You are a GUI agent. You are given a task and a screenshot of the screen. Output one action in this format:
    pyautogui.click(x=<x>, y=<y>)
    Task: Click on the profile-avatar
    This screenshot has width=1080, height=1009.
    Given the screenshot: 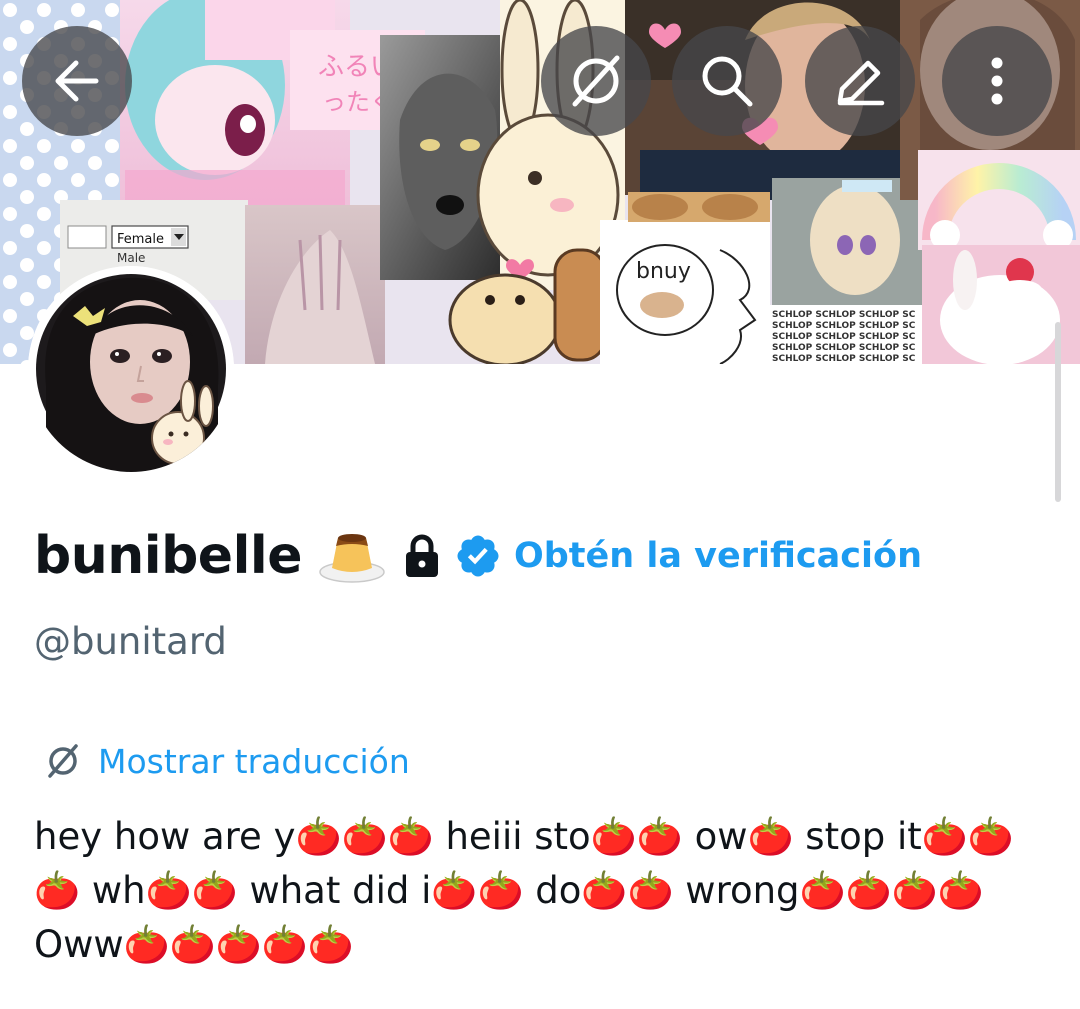 What is the action you would take?
    pyautogui.click(x=131, y=369)
    